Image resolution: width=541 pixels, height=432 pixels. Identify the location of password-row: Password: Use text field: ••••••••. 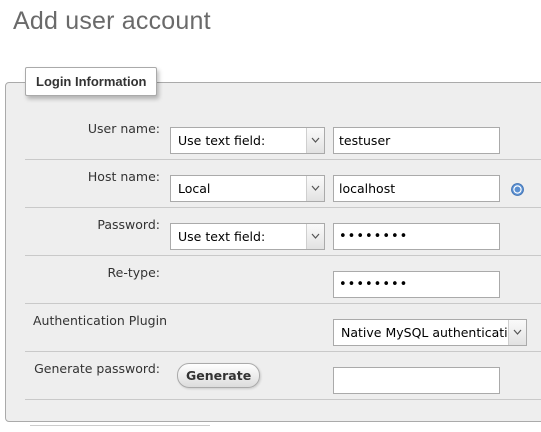
(283, 231).